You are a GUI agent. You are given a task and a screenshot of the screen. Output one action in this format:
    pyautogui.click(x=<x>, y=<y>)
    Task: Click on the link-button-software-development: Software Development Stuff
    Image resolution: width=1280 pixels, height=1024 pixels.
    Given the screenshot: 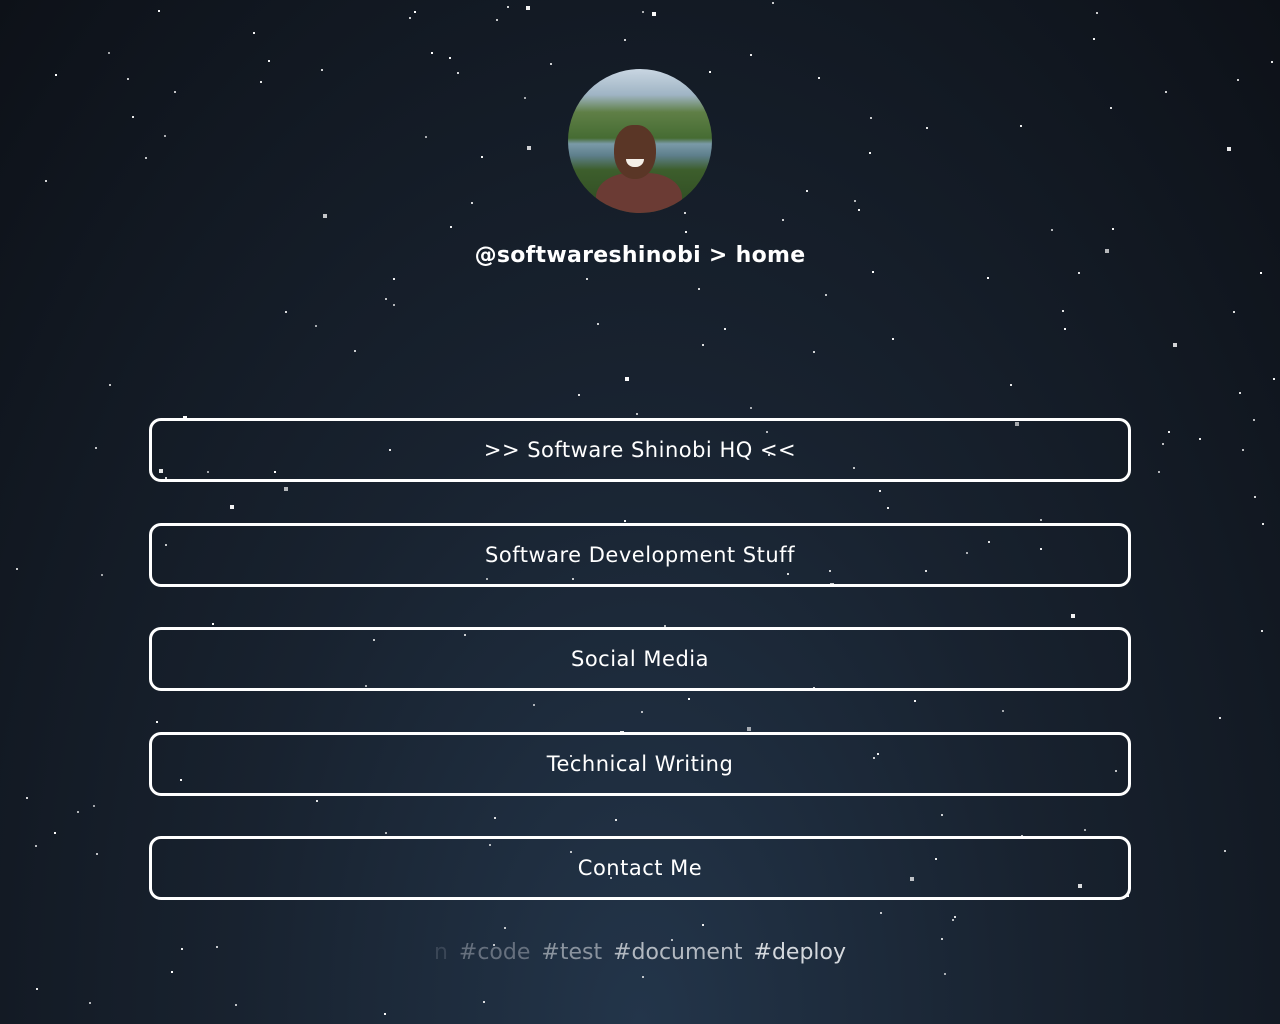 What is the action you would take?
    pyautogui.click(x=640, y=554)
    